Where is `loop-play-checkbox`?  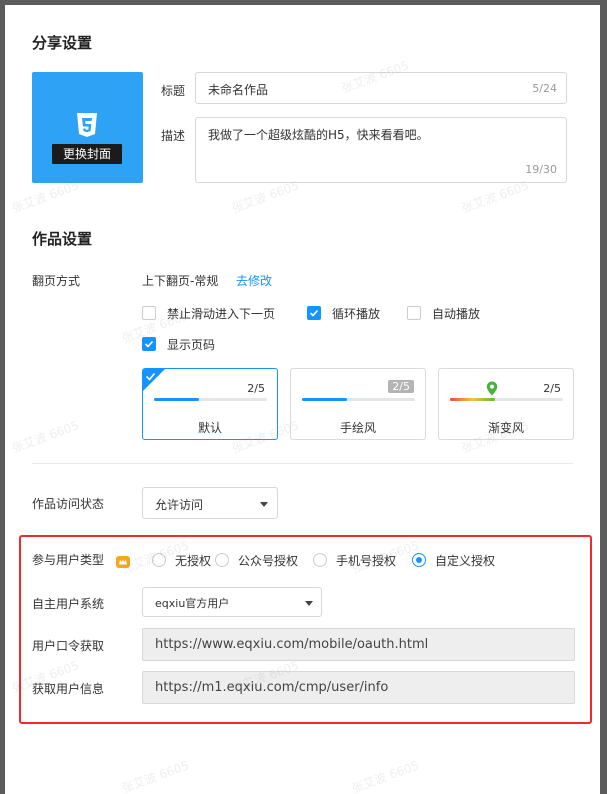
loop-play-checkbox is located at coordinates (314, 313).